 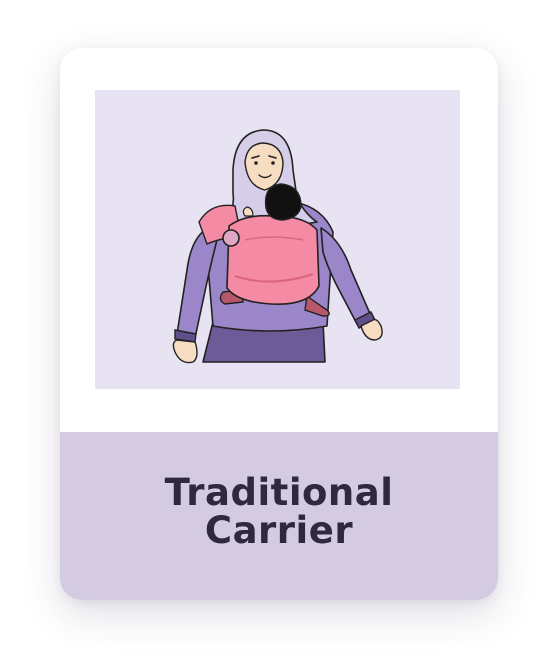 What do you see at coordinates (279, 511) in the screenshot?
I see `card-title: Traditional Carrier` at bounding box center [279, 511].